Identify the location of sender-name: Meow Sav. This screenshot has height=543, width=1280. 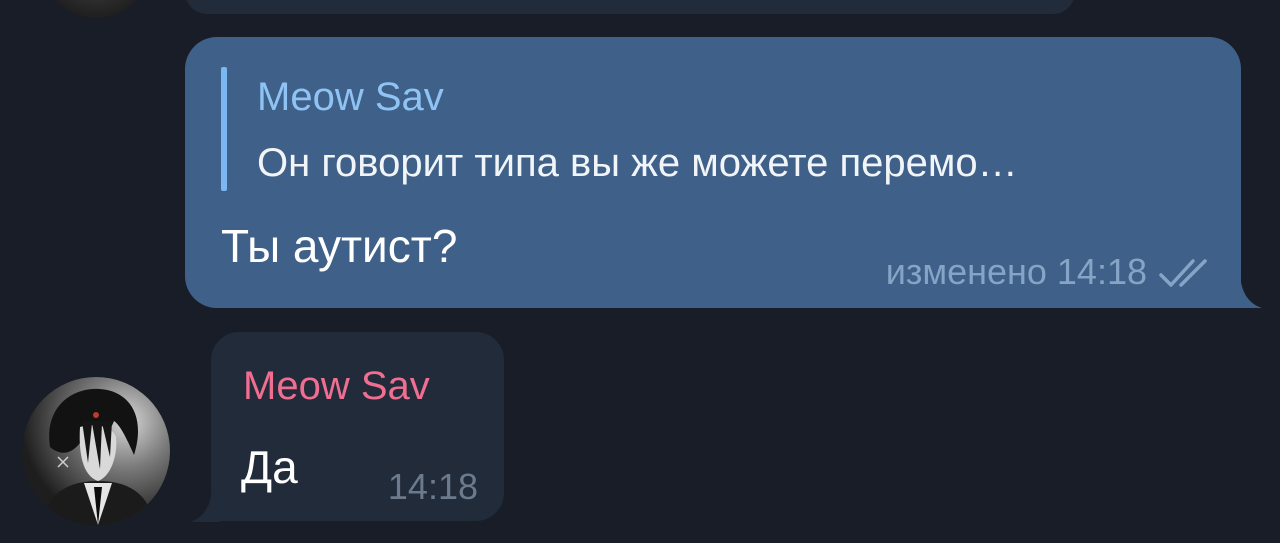
(336, 386).